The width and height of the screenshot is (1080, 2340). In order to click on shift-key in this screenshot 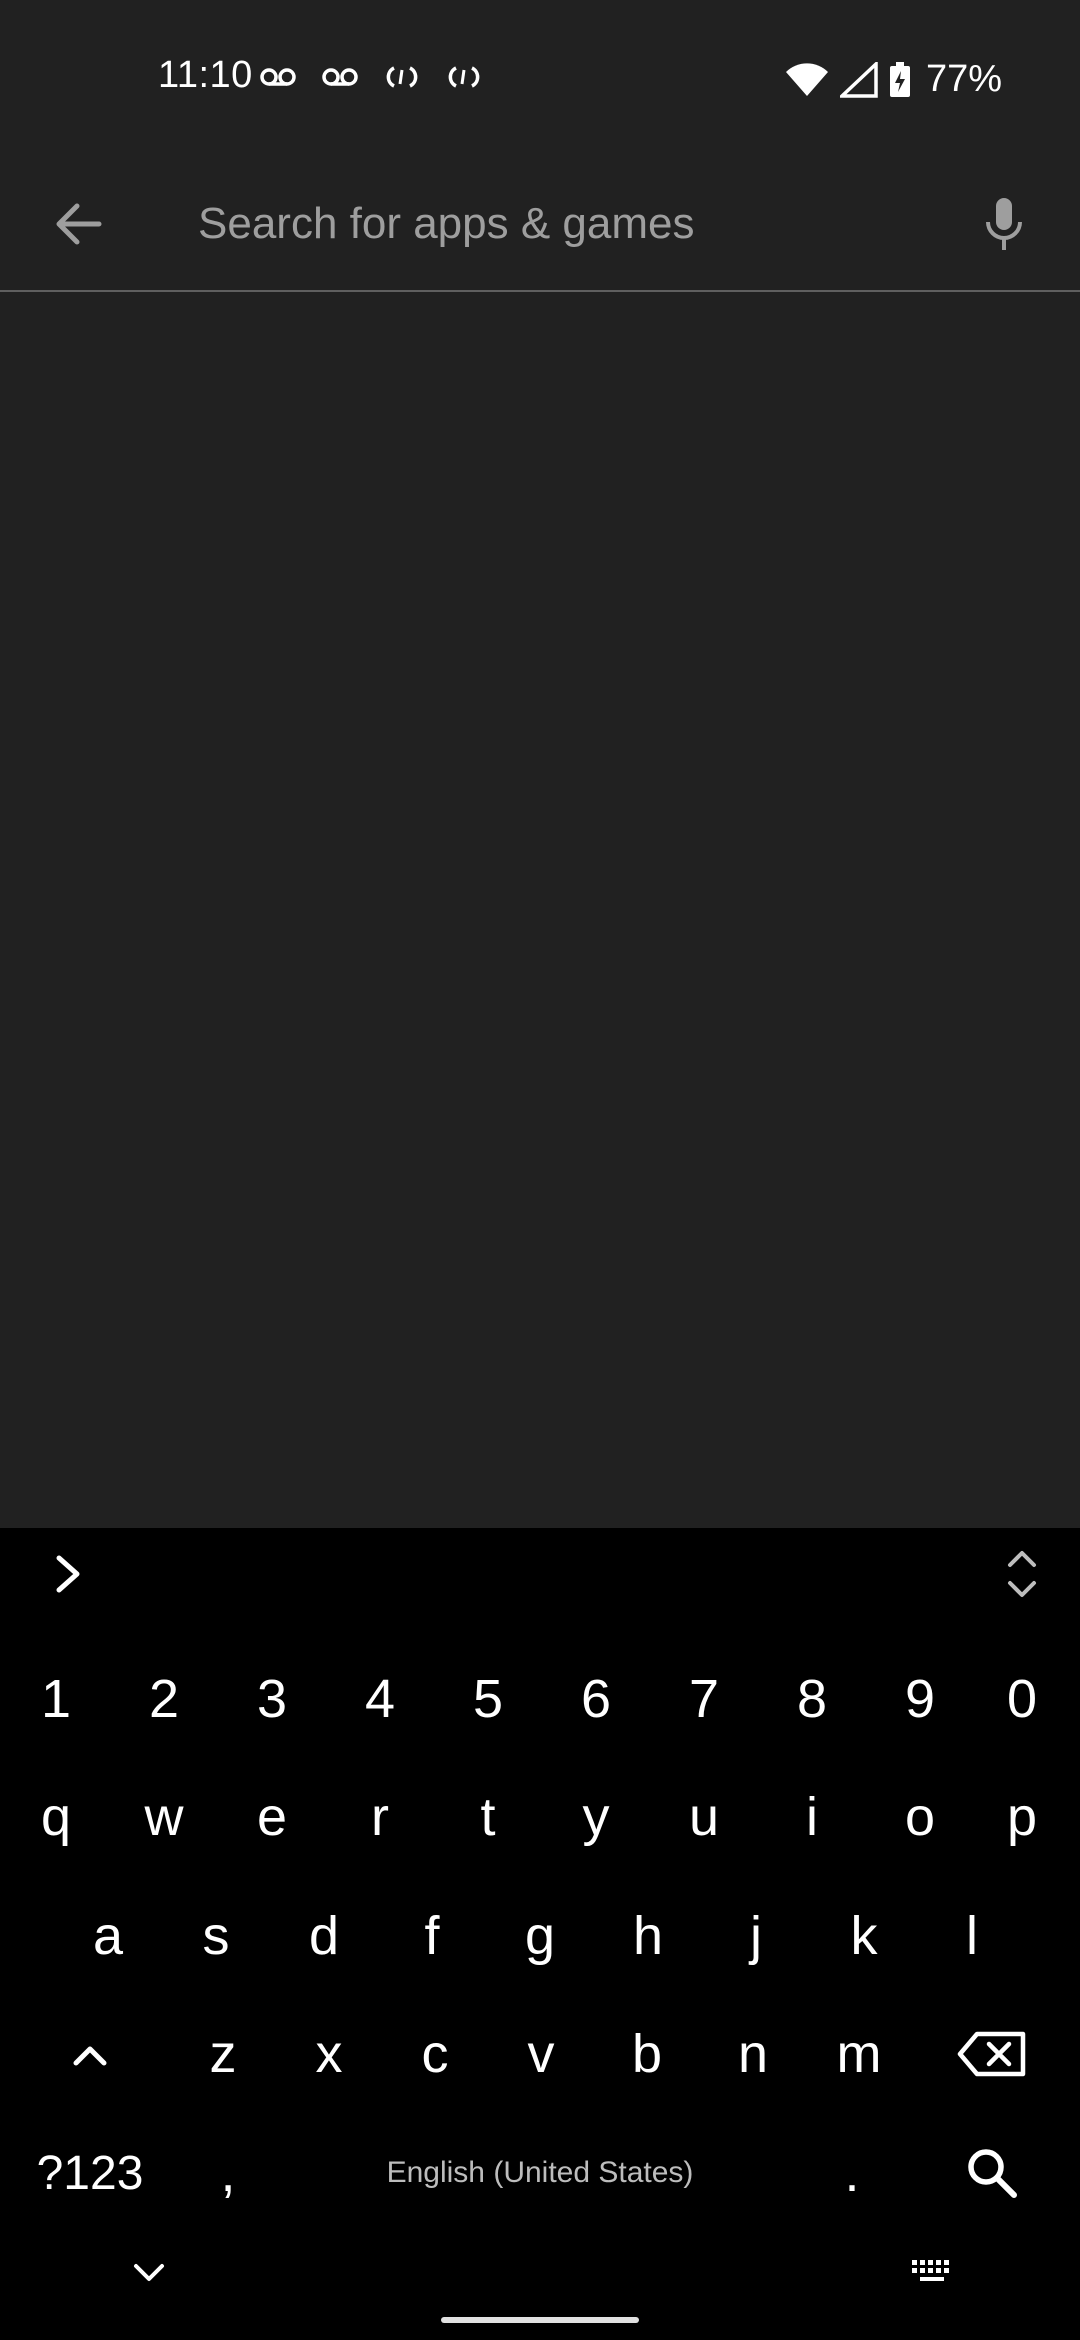, I will do `click(90, 2054)`.